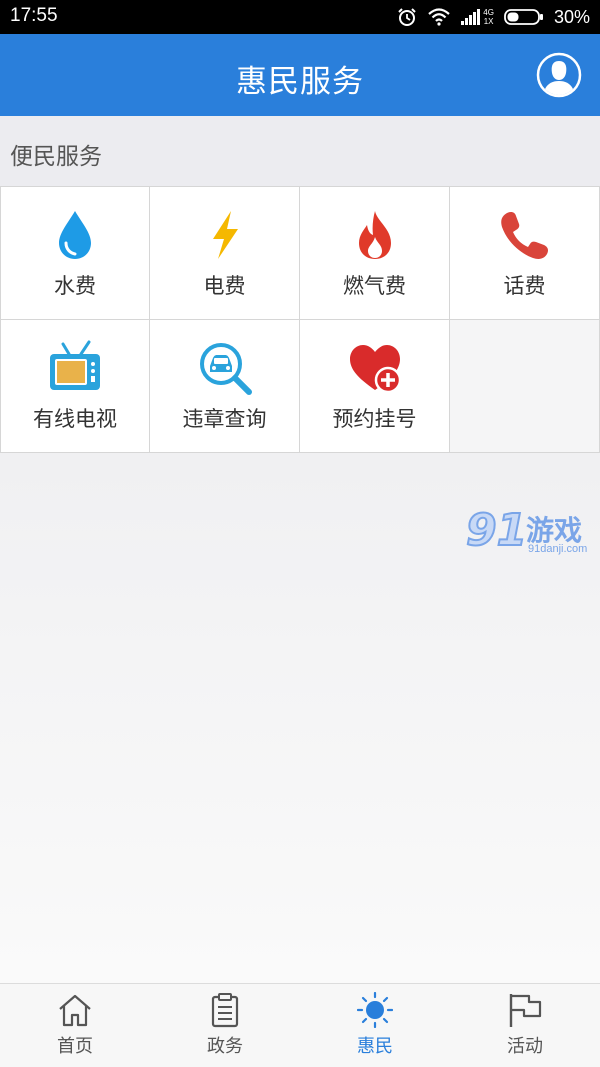  What do you see at coordinates (300, 151) in the screenshot?
I see `section-header: 便民服务` at bounding box center [300, 151].